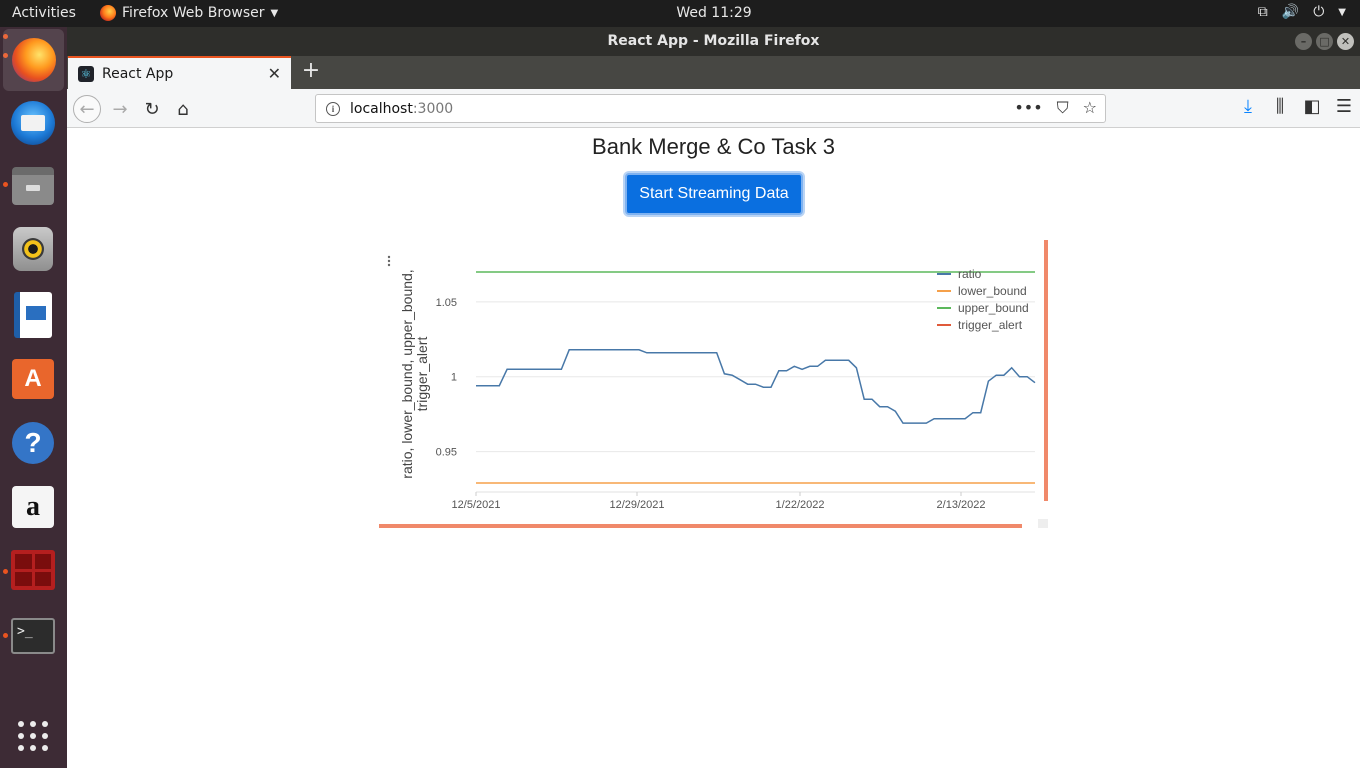  Describe the element at coordinates (446, 453) in the screenshot. I see `y-tick-label: 0.95` at that location.